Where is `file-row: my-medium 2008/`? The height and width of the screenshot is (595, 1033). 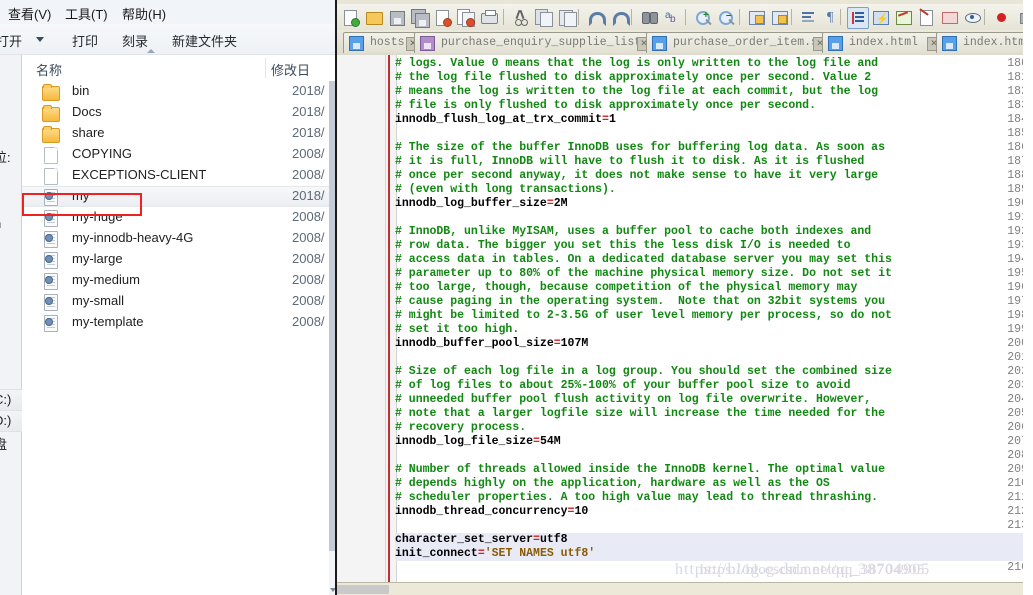 file-row: my-medium 2008/ is located at coordinates (179, 280).